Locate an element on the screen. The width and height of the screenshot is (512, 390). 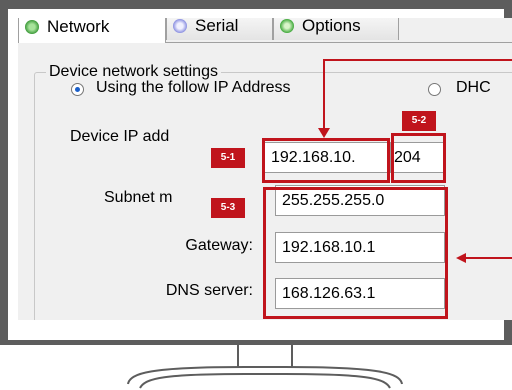
options-icon is located at coordinates (287, 25).